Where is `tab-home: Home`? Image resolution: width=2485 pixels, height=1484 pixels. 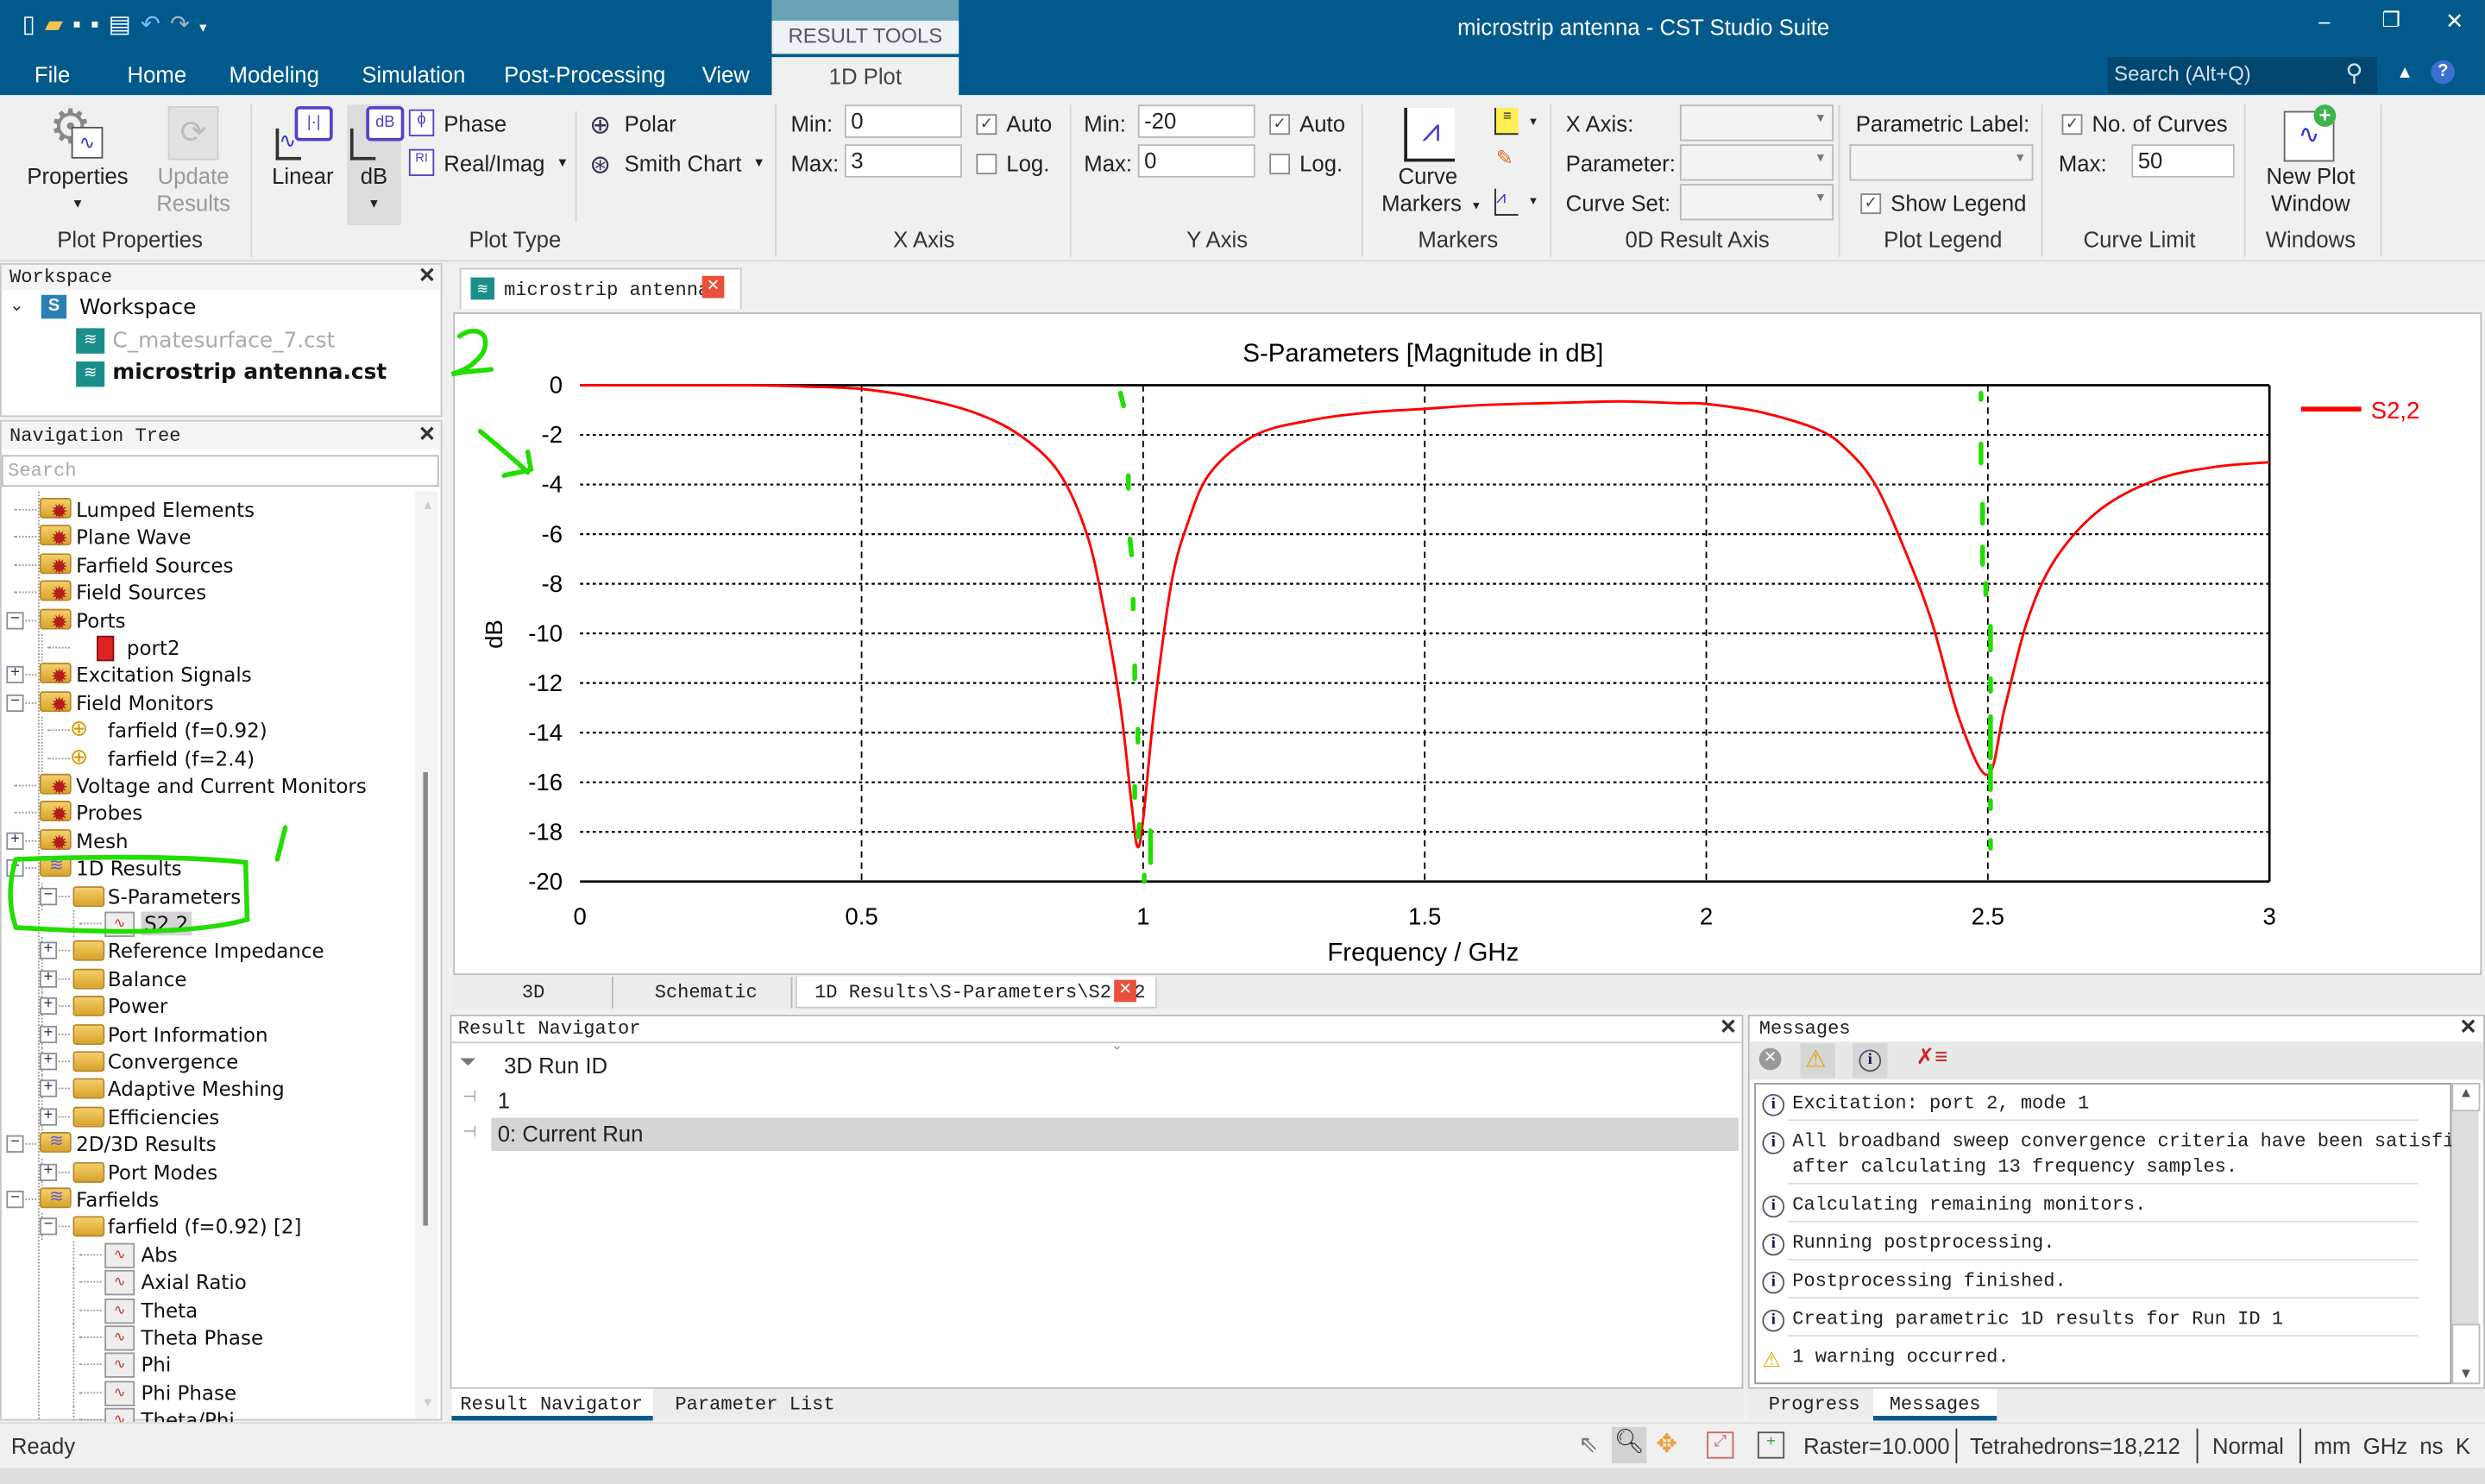 tab-home: Home is located at coordinates (157, 74).